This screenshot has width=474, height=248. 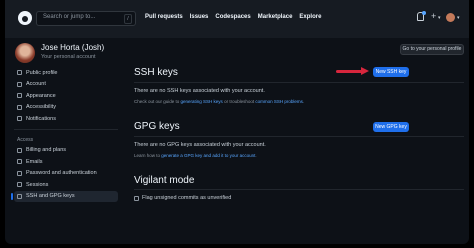 I want to click on mail-icon, so click(x=19, y=162).